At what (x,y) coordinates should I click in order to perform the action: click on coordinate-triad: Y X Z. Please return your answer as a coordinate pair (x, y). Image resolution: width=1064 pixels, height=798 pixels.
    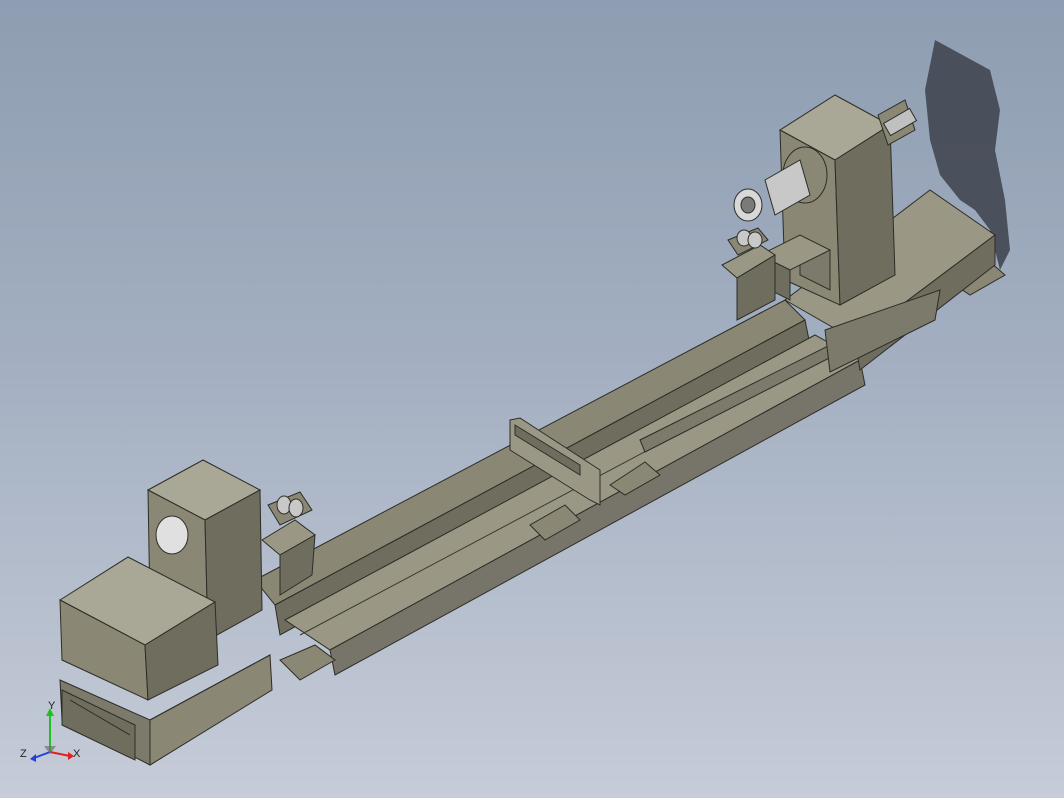
    Looking at the image, I should click on (53, 735).